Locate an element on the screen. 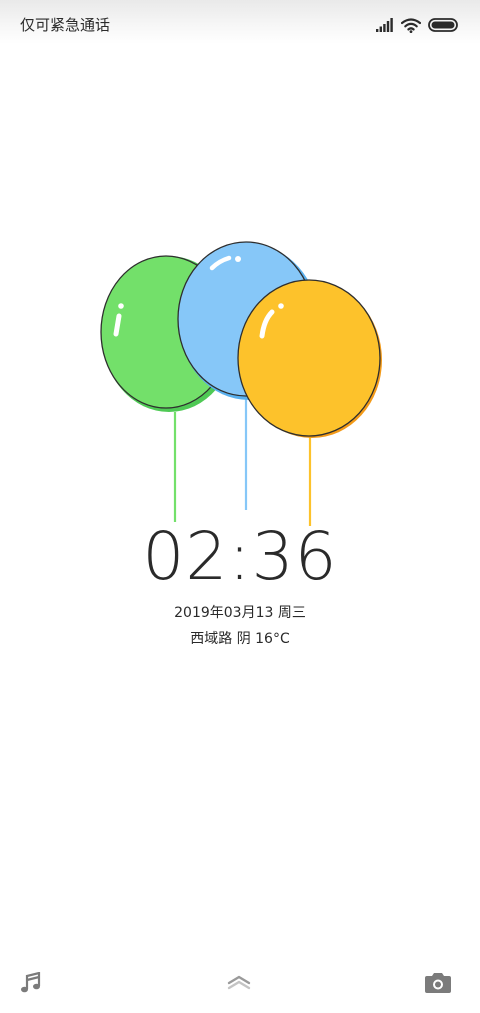 This screenshot has height=1013, width=480. camera-icon is located at coordinates (438, 983).